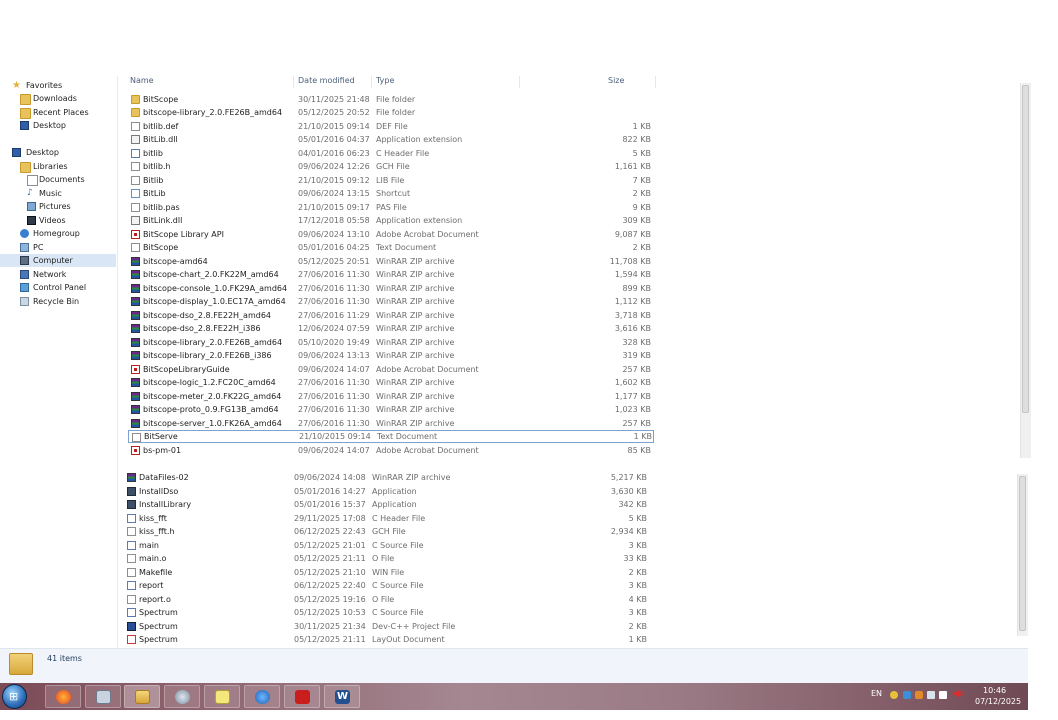 The height and width of the screenshot is (720, 1058). Describe the element at coordinates (876, 693) in the screenshot. I see `language-indicator: EN` at that location.